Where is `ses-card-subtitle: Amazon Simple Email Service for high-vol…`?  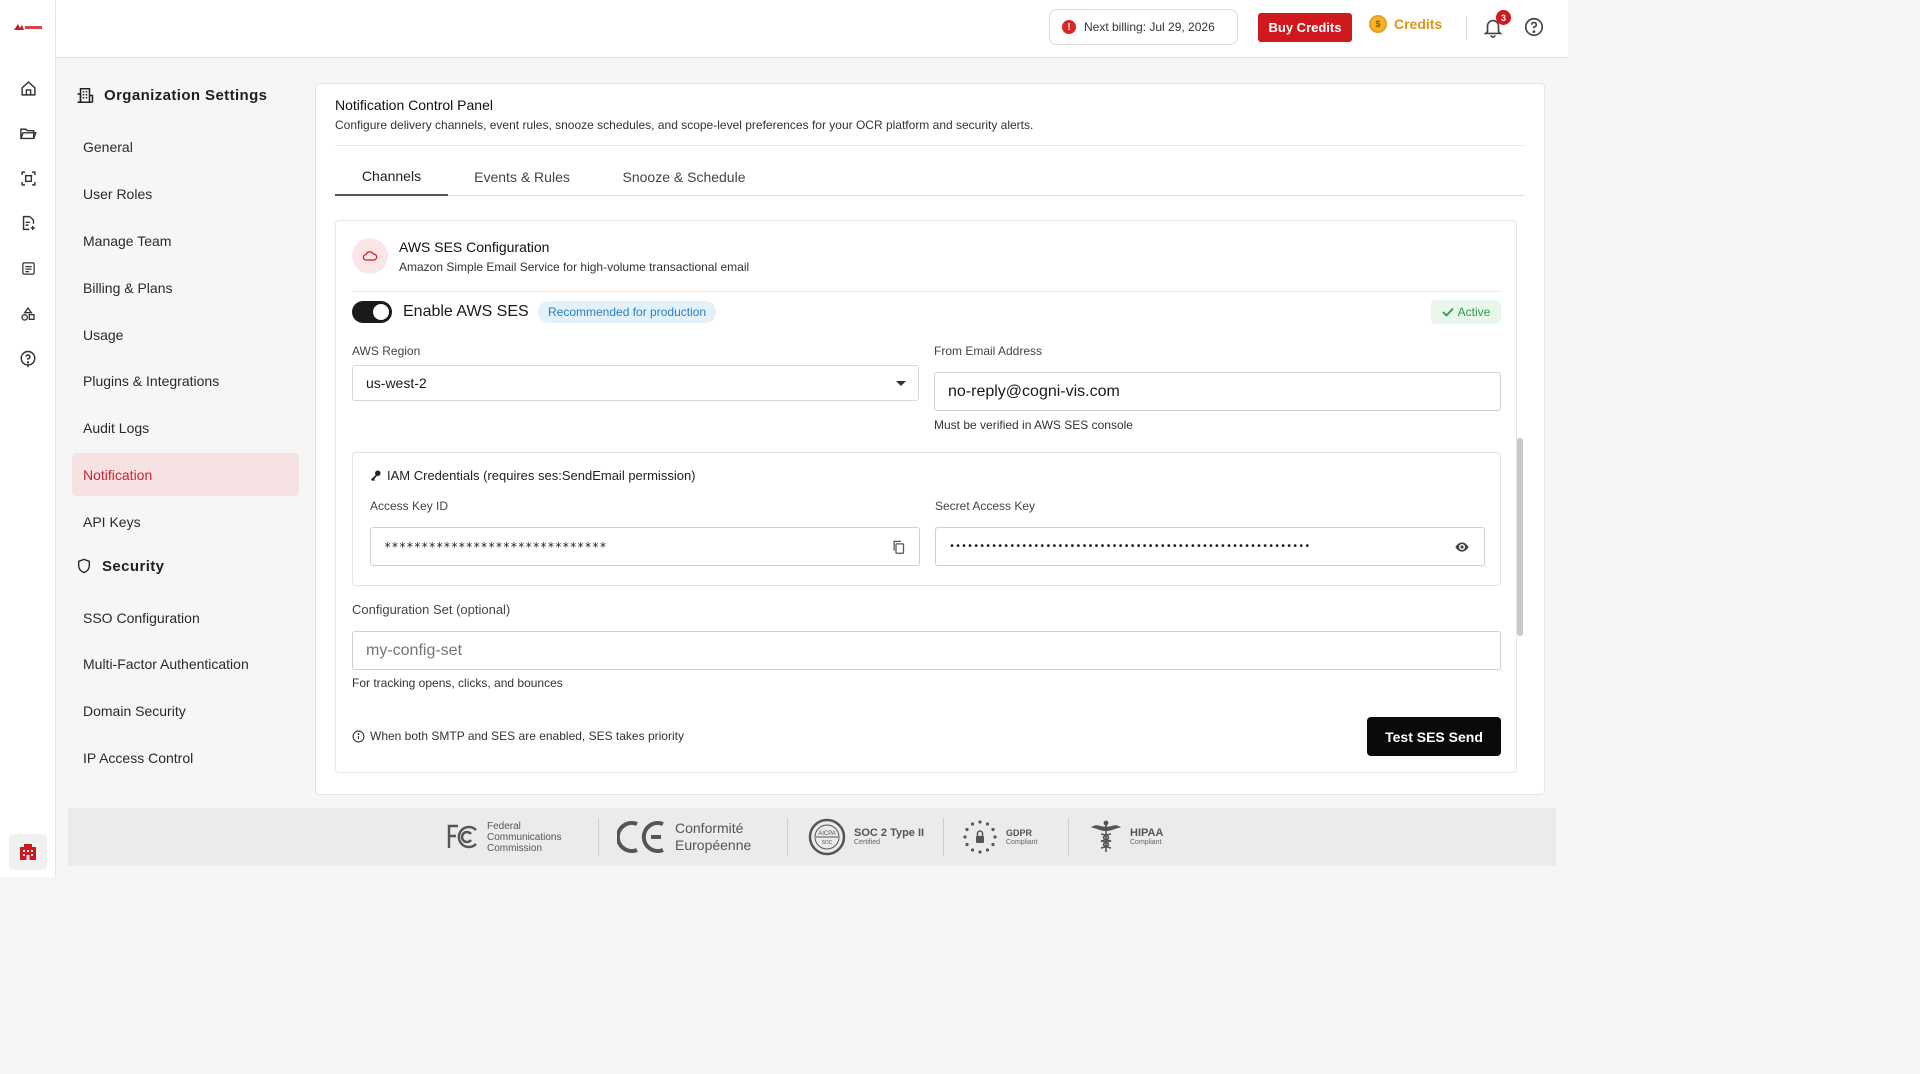 ses-card-subtitle: Amazon Simple Email Service for high-vol… is located at coordinates (574, 267).